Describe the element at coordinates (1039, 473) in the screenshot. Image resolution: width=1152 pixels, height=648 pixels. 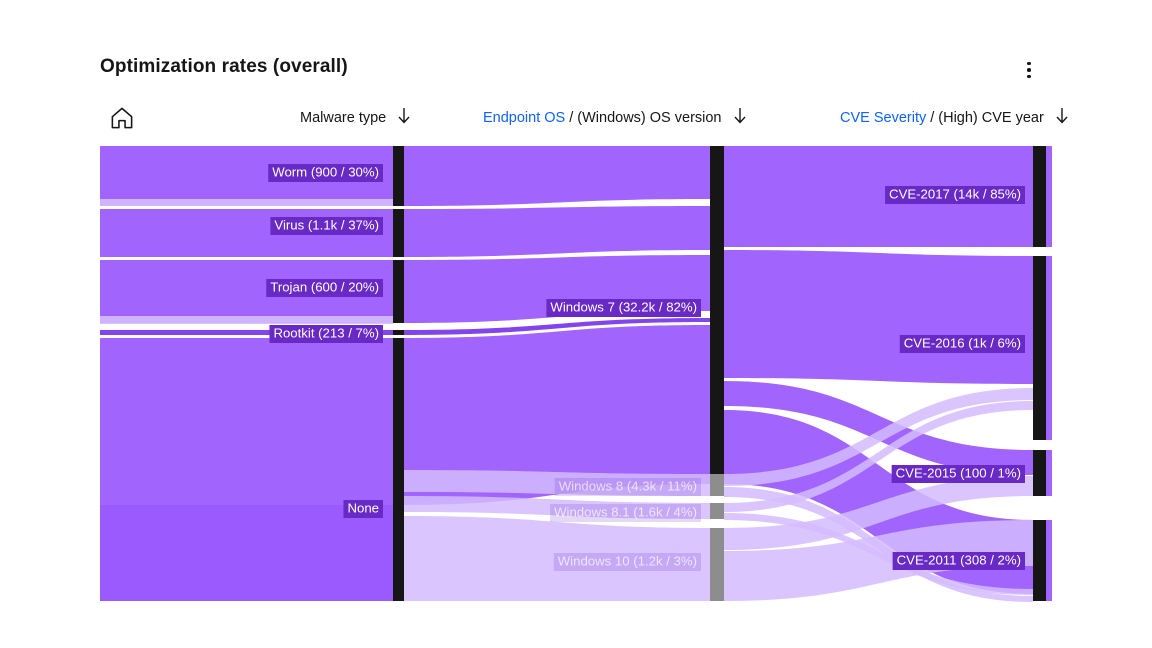
I see `sankey-node-cve2015` at that location.